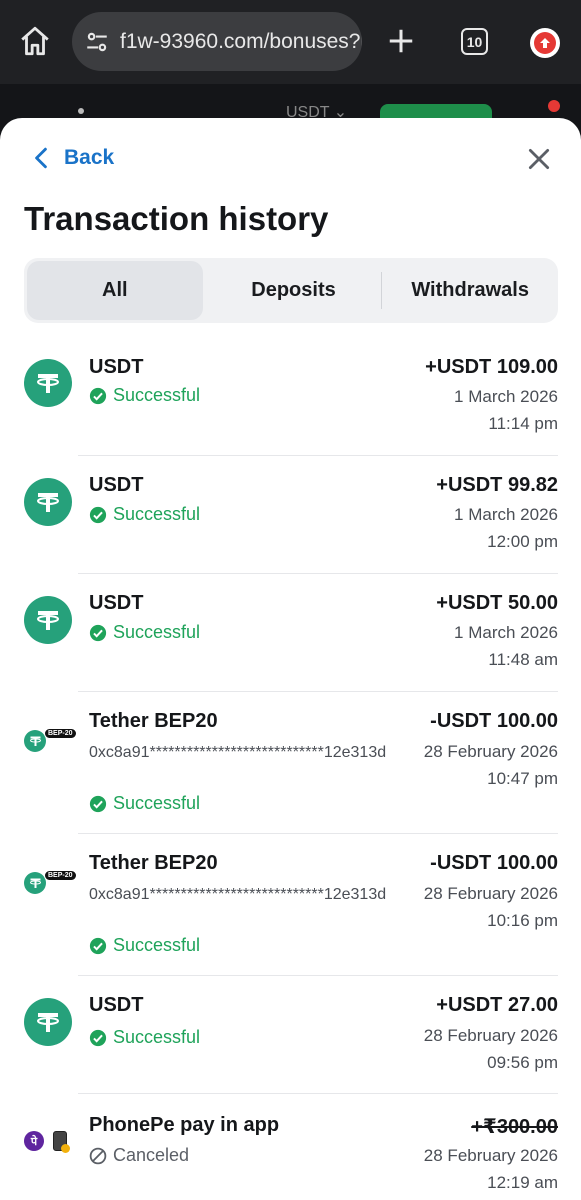 This screenshot has width=581, height=1200. I want to click on transaction-amount: +USDT 109.00, so click(491, 367).